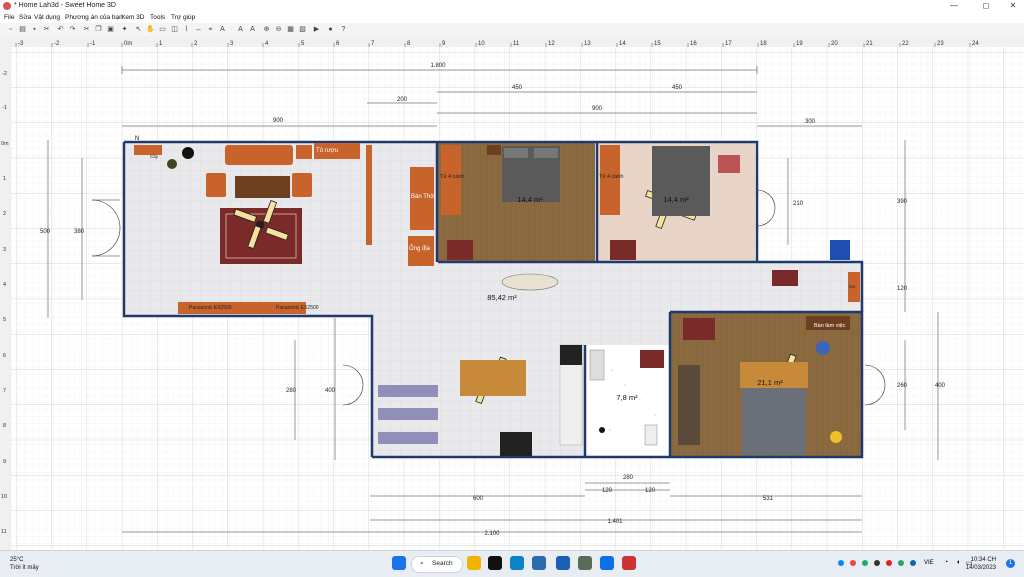 This screenshot has width=1024, height=577. What do you see at coordinates (836, 437) in the screenshot?
I see `stool` at bounding box center [836, 437].